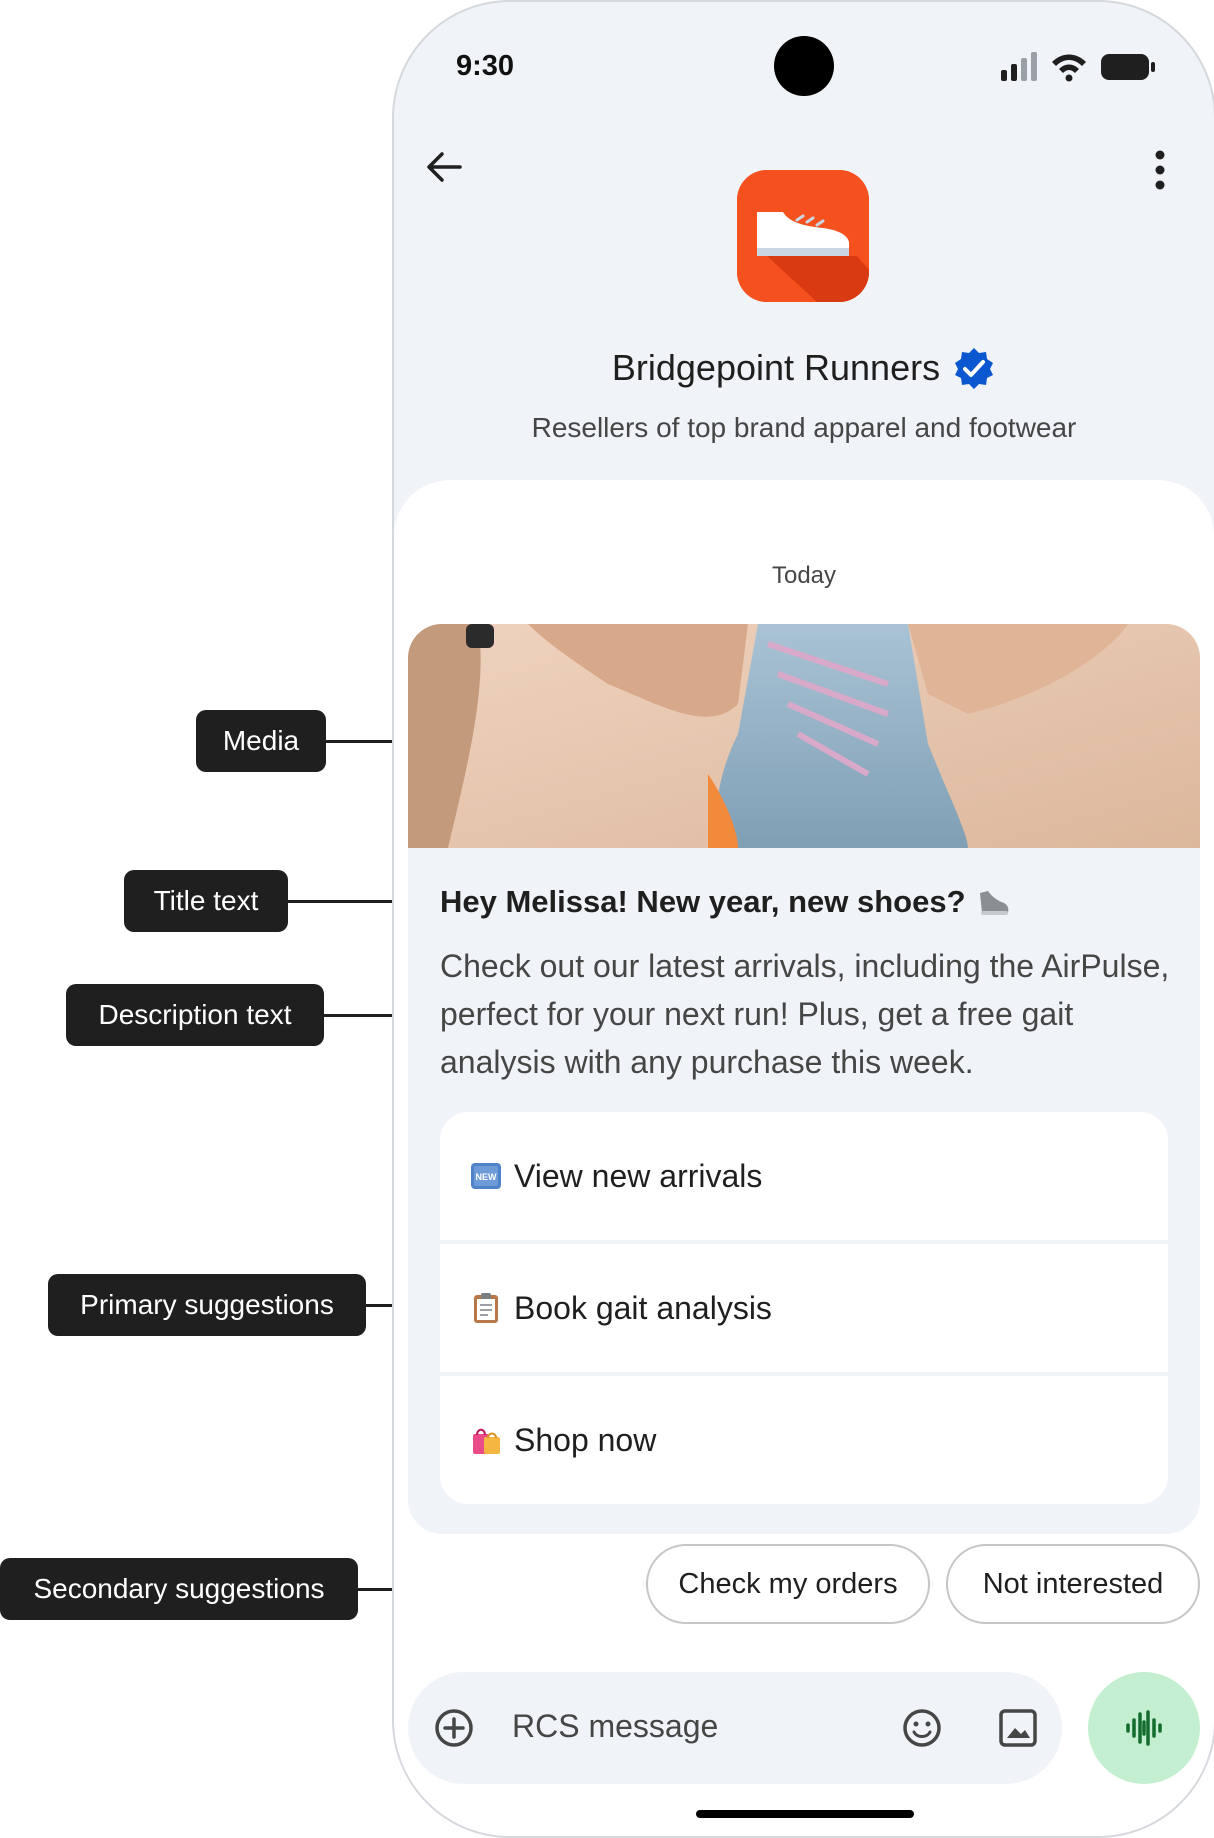 The width and height of the screenshot is (1214, 1838). I want to click on title-text-callout: Title text, so click(206, 901).